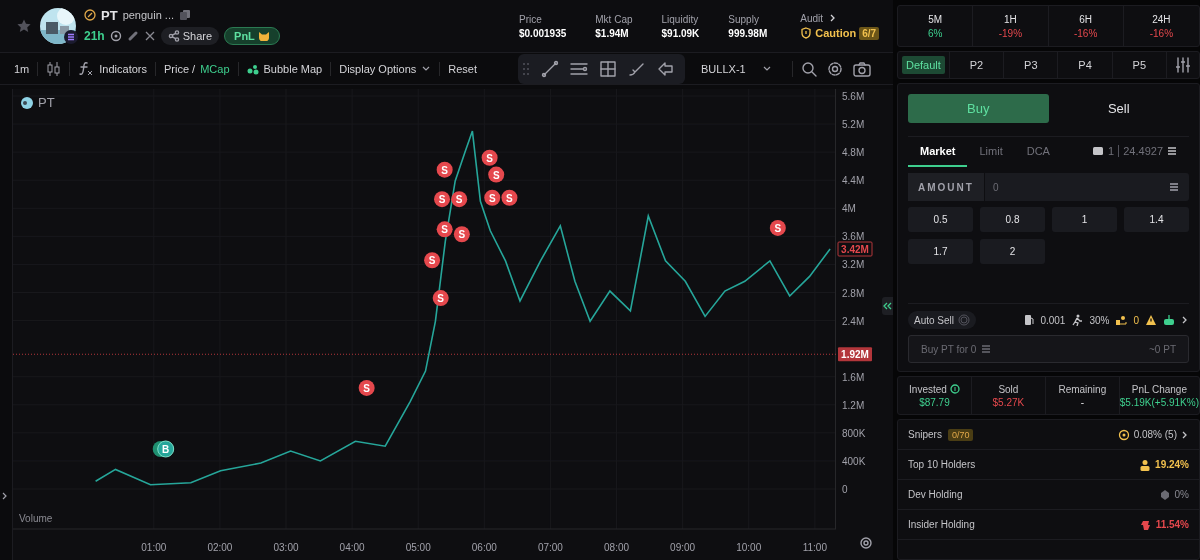  Describe the element at coordinates (736, 68) in the screenshot. I see `layout-dropdown: BULLX-1` at that location.